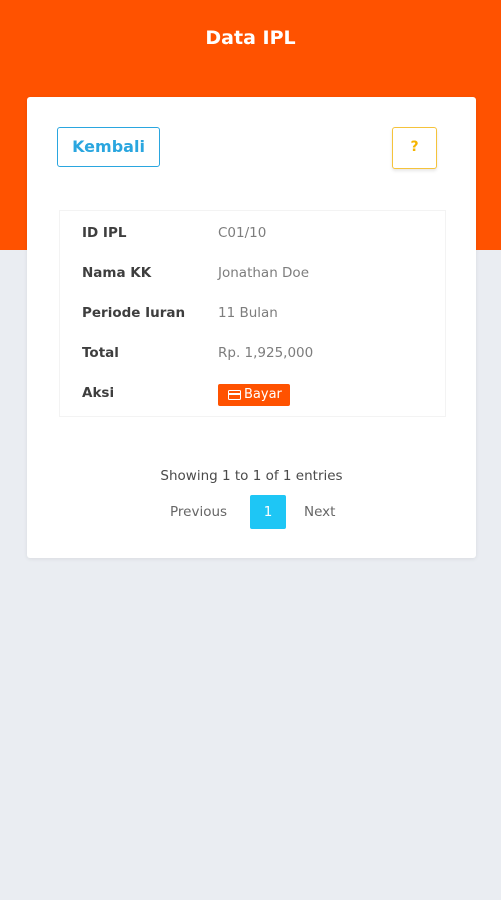 The width and height of the screenshot is (501, 900). Describe the element at coordinates (250, 38) in the screenshot. I see `page-title: Data IPL` at that location.